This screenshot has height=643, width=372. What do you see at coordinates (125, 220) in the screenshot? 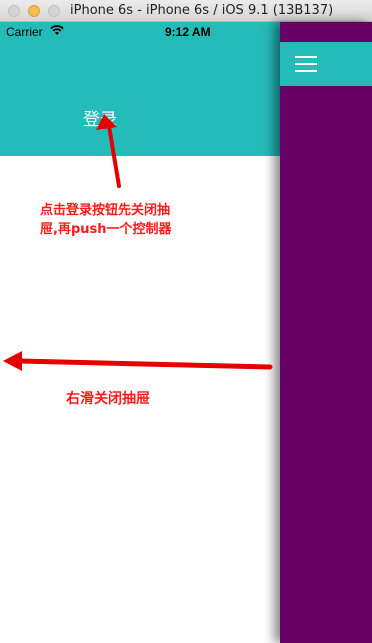
I see `login-annotation: 点击登录按钮先关闭抽 屉,再push一个控制器` at bounding box center [125, 220].